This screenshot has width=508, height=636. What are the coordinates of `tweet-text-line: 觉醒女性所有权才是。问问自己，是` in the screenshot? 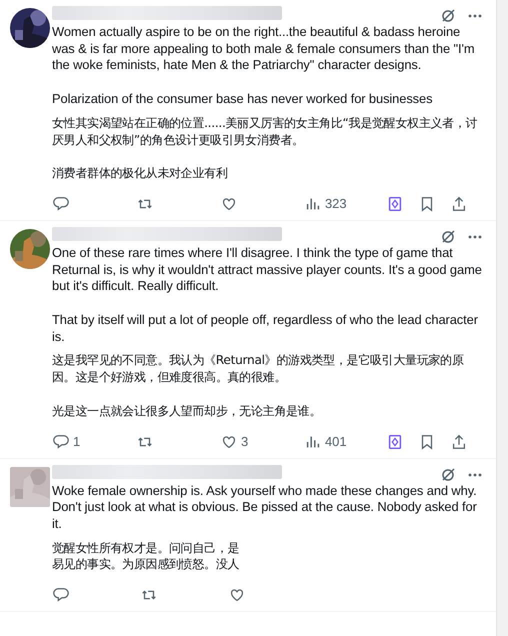 It's located at (146, 548).